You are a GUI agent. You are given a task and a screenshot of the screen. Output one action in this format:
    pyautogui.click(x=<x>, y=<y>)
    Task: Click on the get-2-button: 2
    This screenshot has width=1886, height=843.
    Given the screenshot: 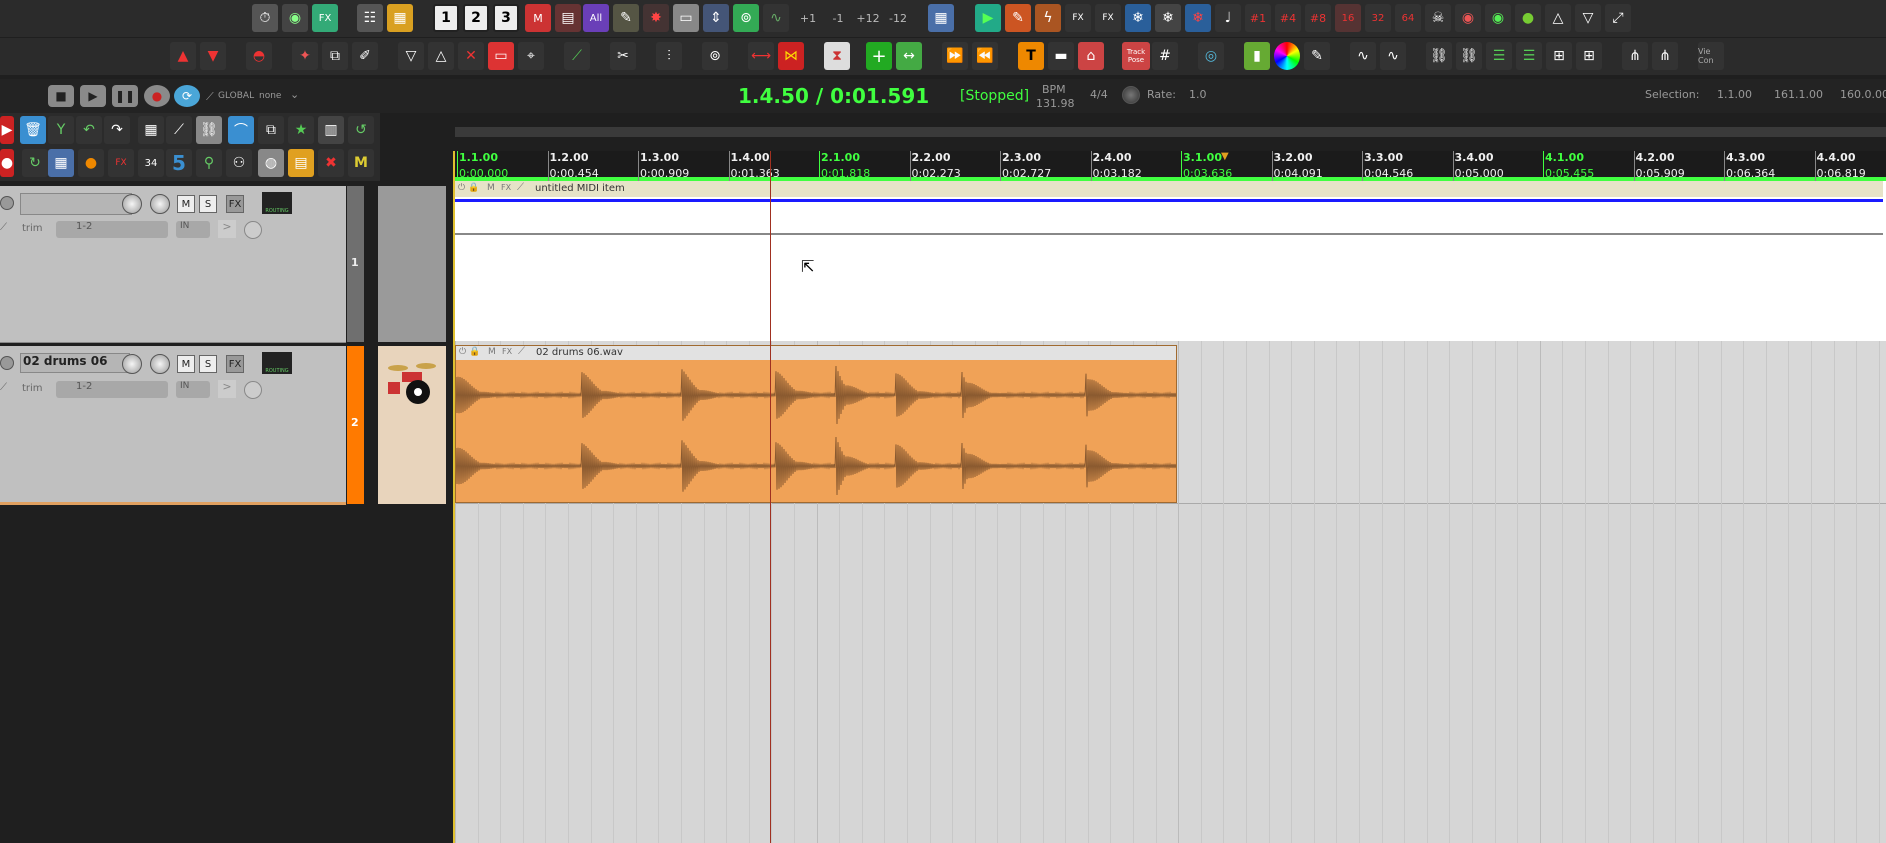 What is the action you would take?
    pyautogui.click(x=476, y=18)
    